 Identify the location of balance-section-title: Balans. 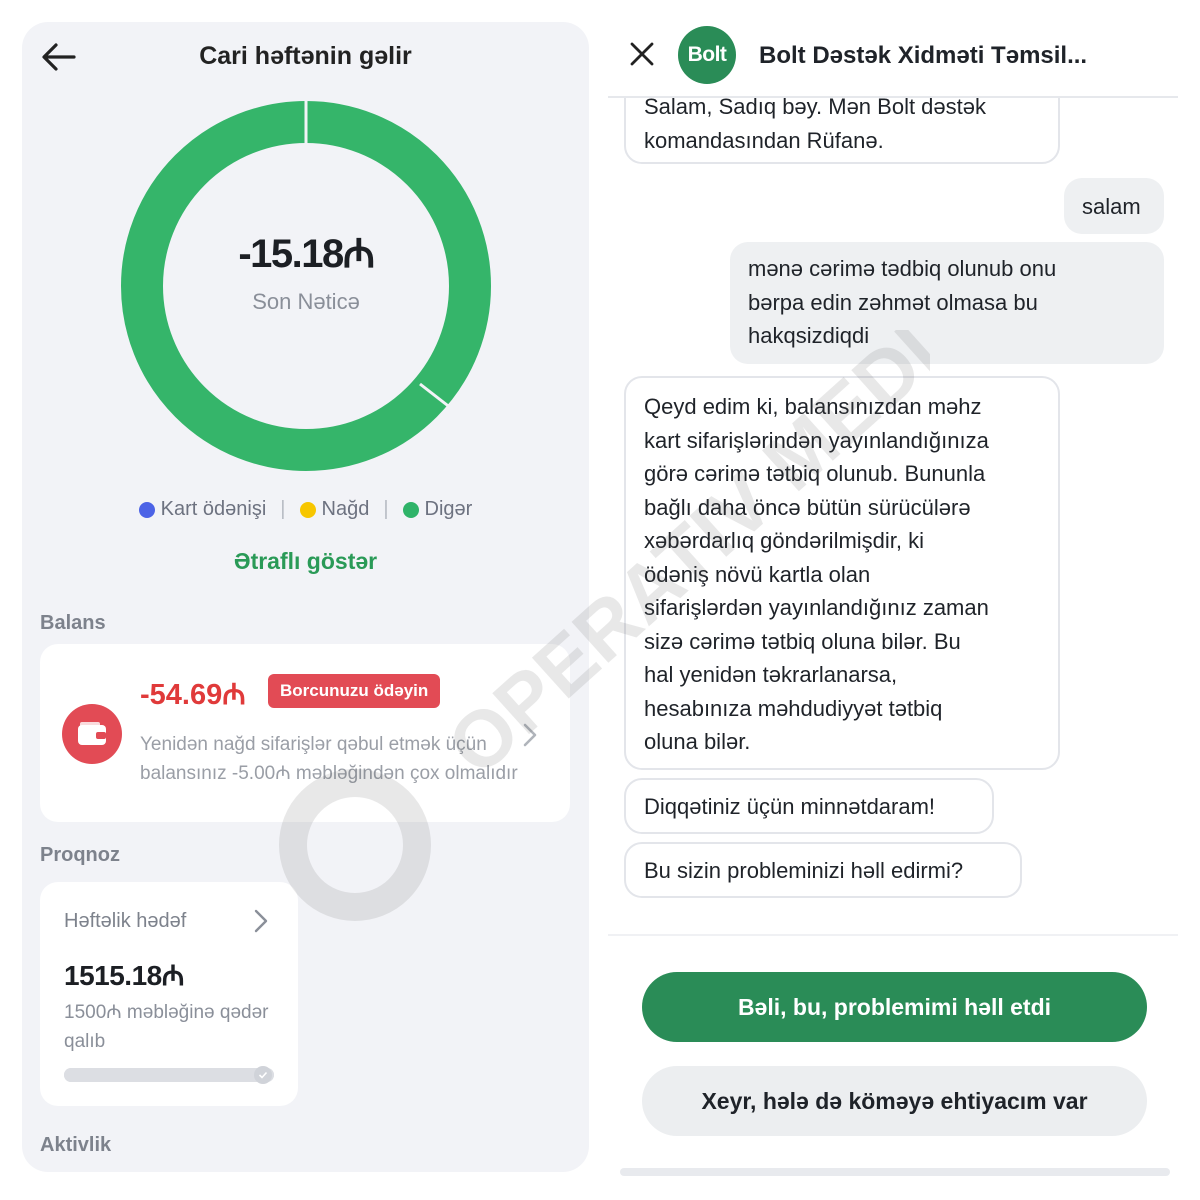
(73, 623).